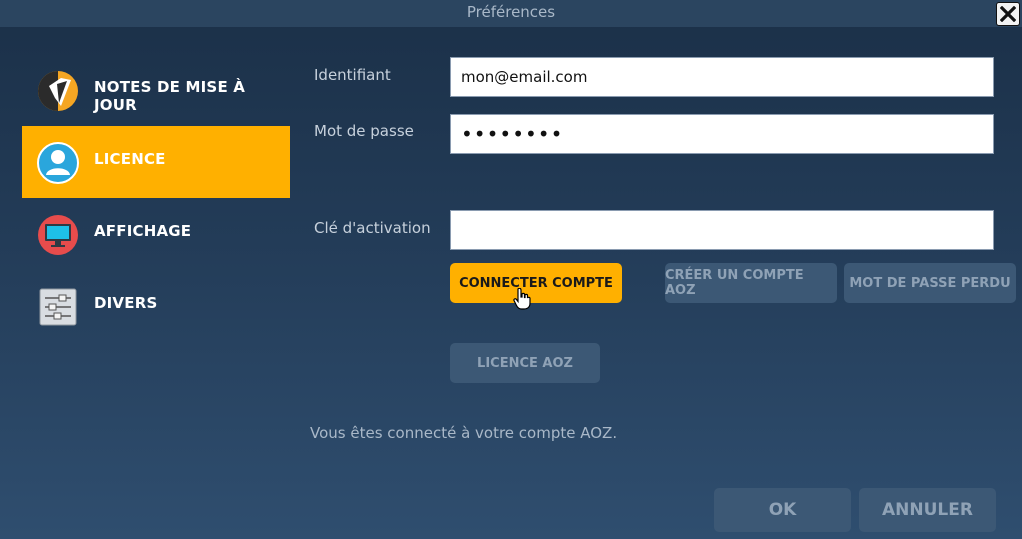 The image size is (1022, 539). I want to click on sidebar-item-release-notes: NOTES DE MISE À JOUR, so click(156, 90).